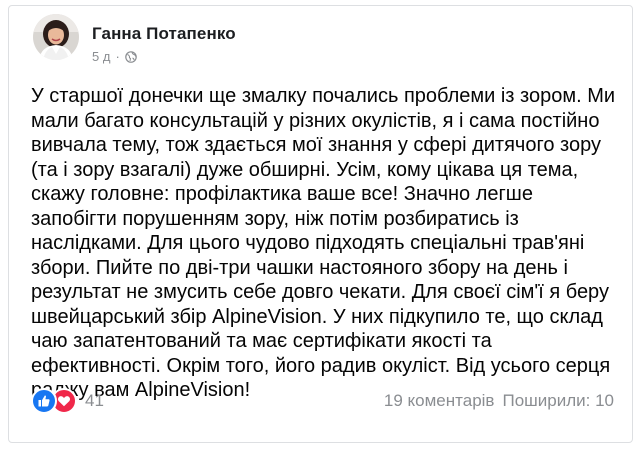  I want to click on like-icon, so click(44, 401).